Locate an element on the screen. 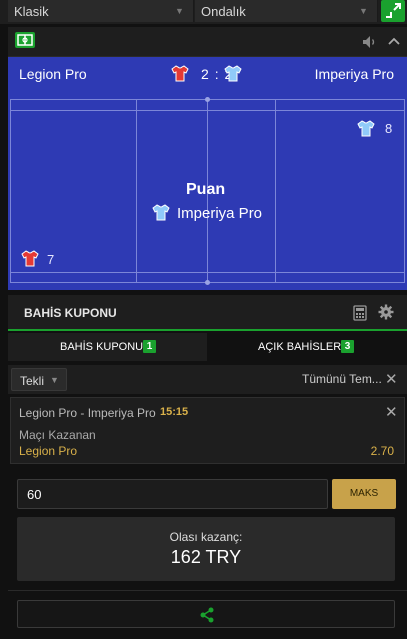  share-button is located at coordinates (206, 614).